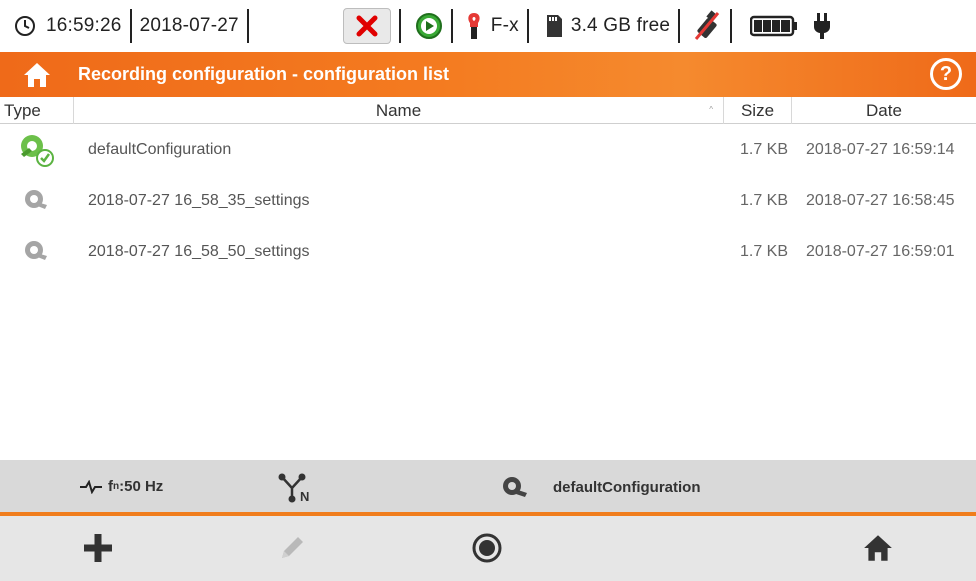 This screenshot has height=581, width=976. I want to click on row-name: 2018-07-27 16_58_35_settings, so click(199, 200).